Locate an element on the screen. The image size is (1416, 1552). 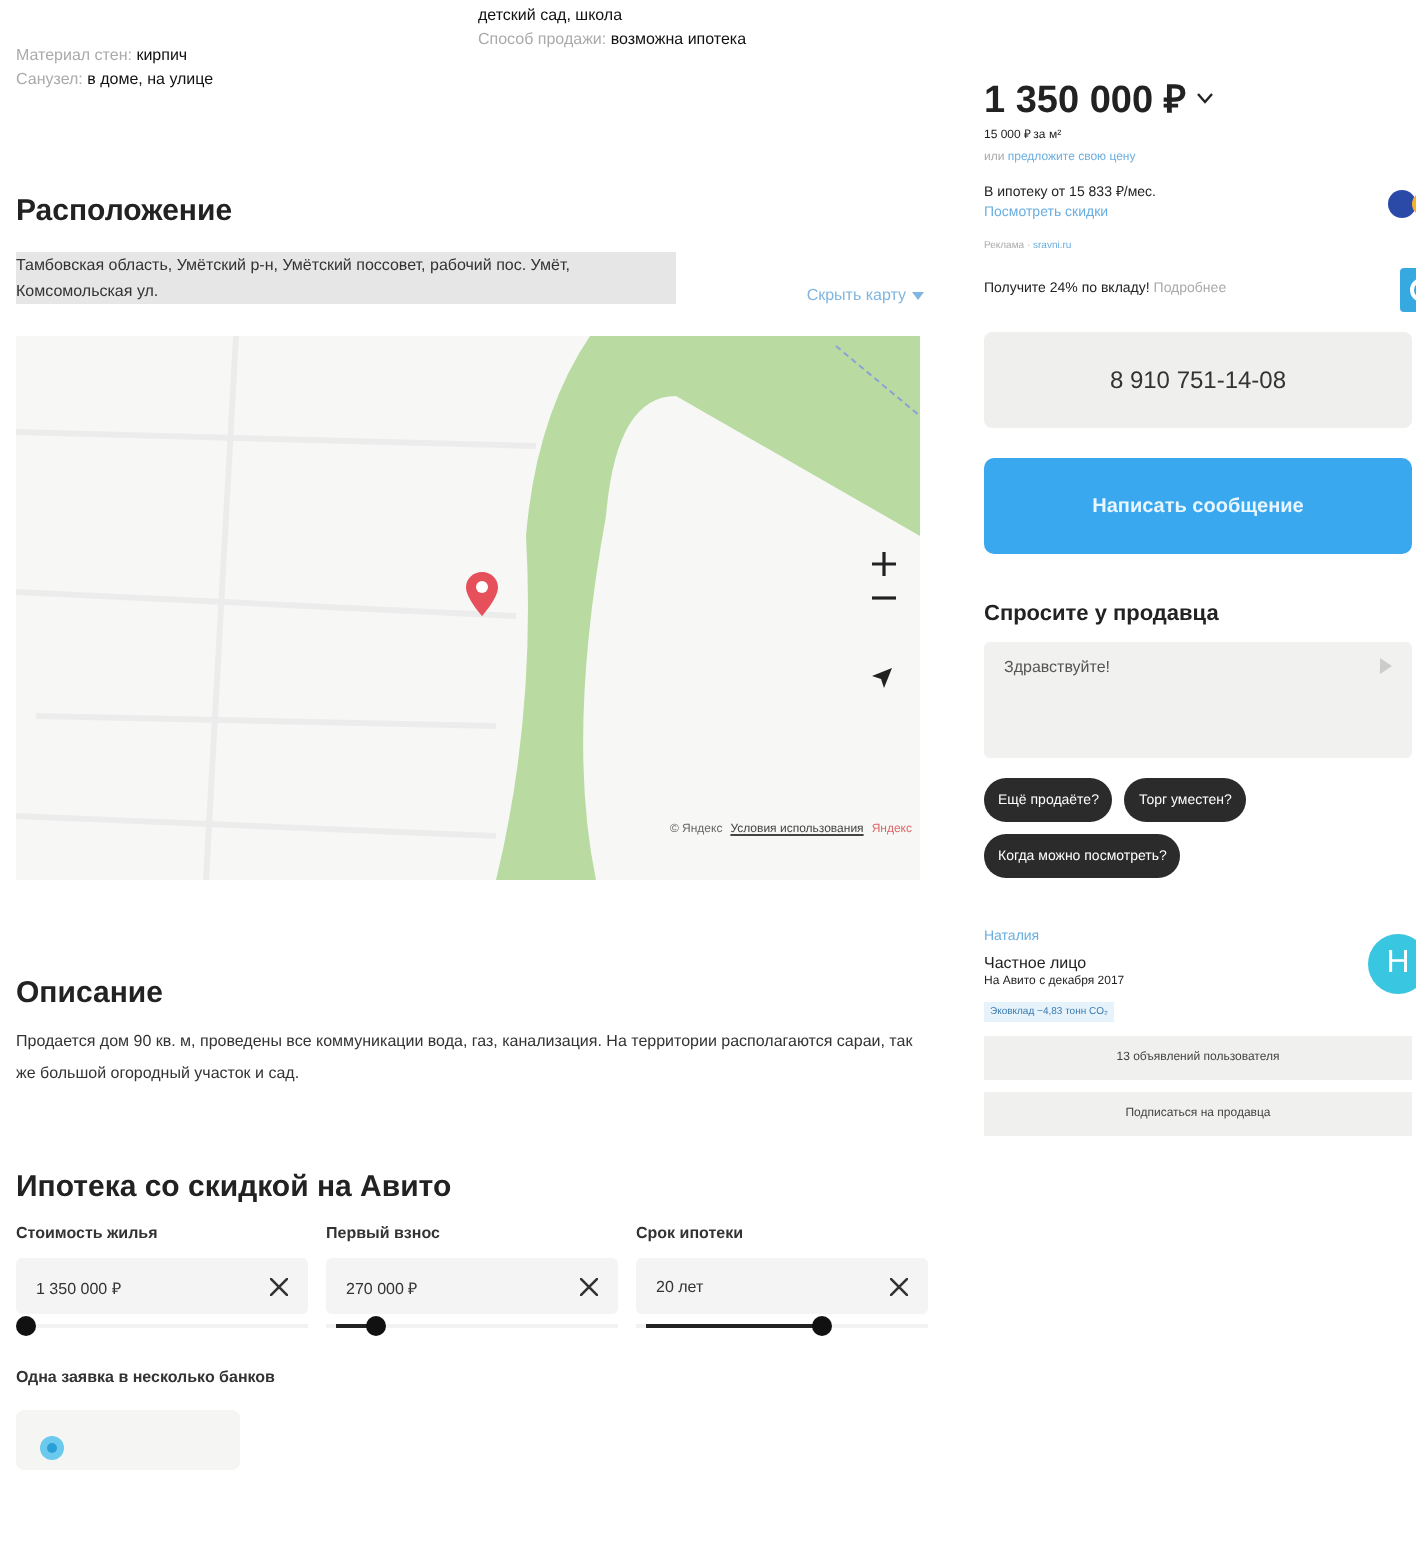
field-label: Стоимость жилья is located at coordinates (88, 1233).